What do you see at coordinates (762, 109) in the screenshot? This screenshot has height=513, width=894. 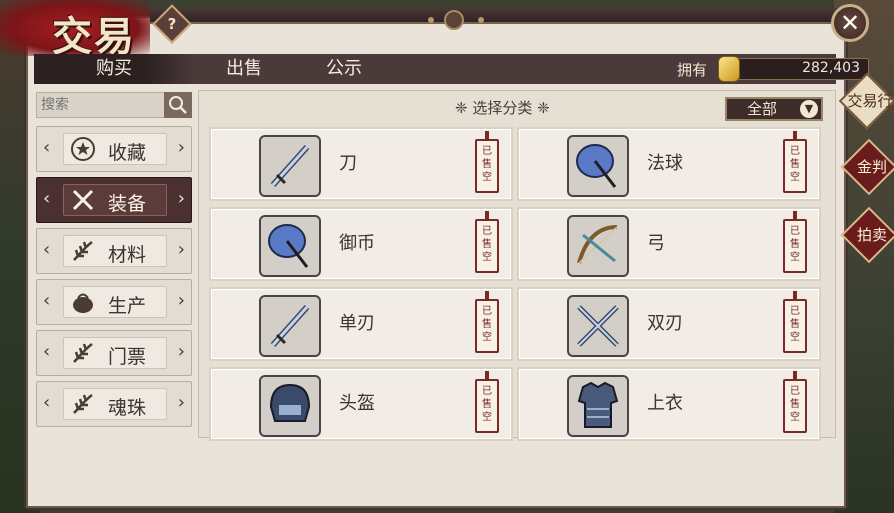 I see `filter-value: 全部` at bounding box center [762, 109].